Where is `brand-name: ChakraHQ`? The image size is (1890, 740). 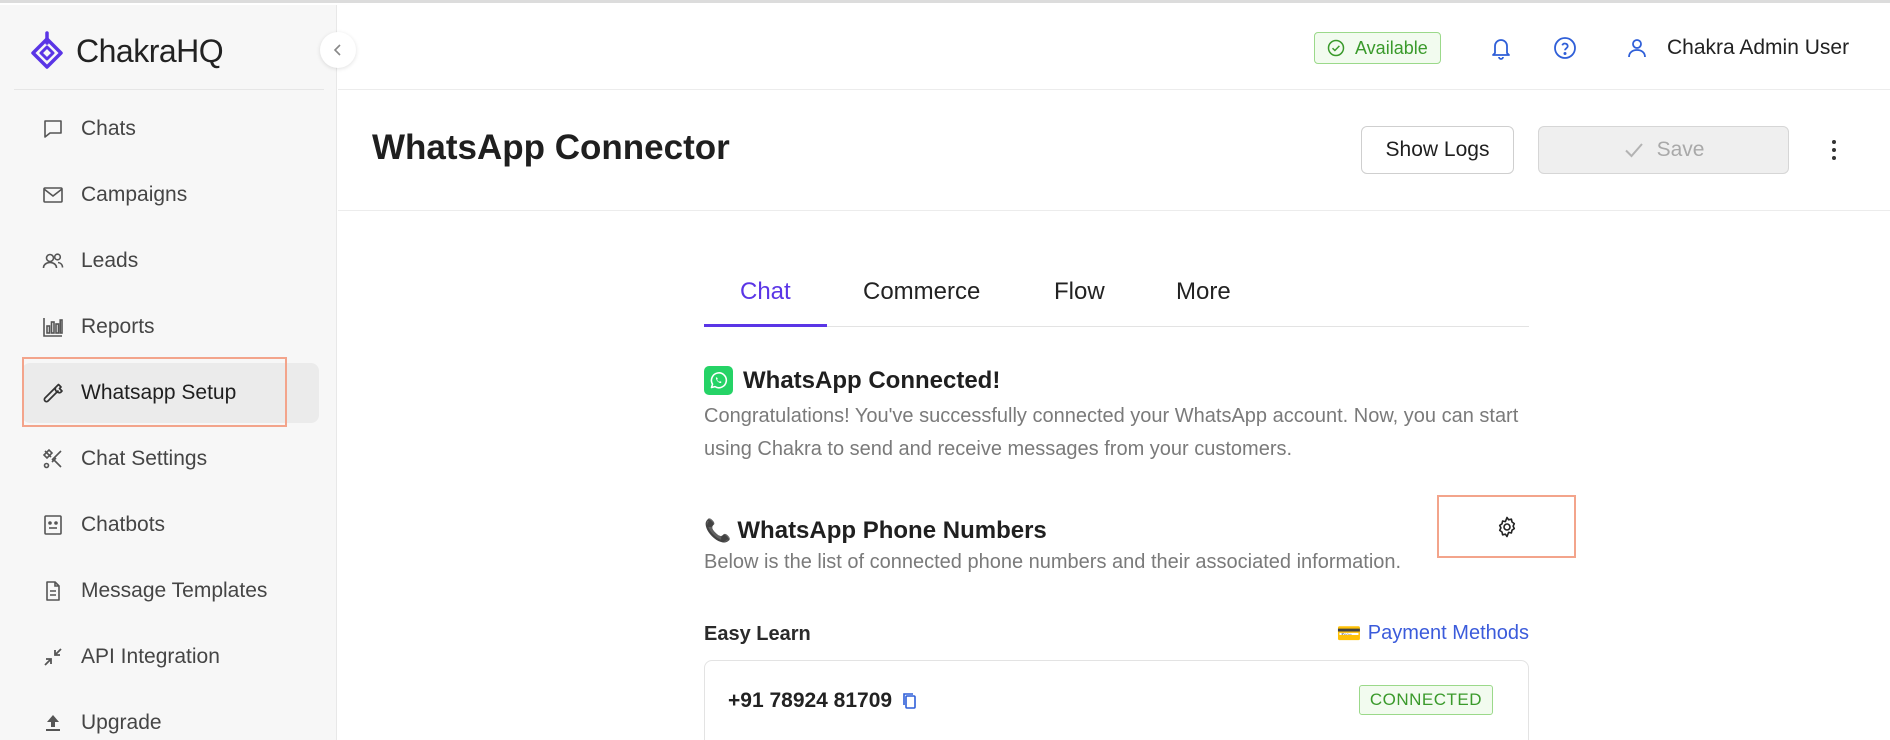
brand-name: ChakraHQ is located at coordinates (150, 50).